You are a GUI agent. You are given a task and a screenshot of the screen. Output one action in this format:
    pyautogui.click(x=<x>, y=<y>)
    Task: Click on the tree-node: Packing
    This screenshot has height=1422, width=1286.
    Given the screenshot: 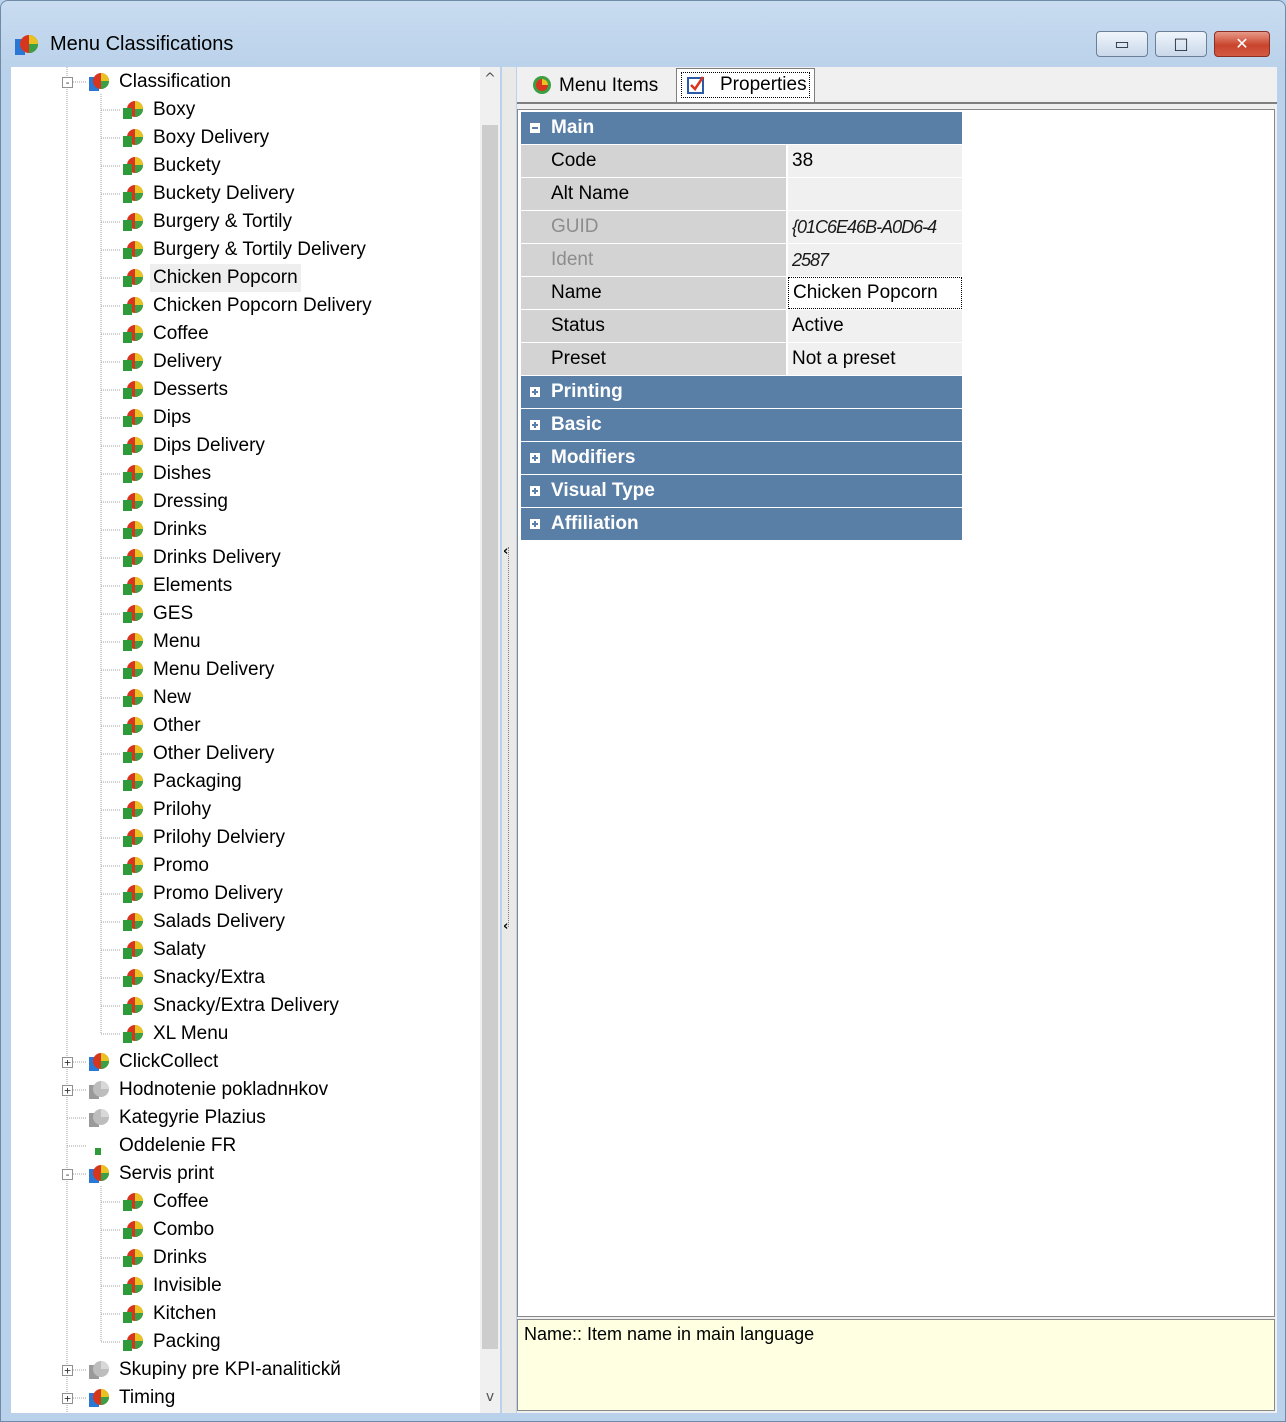 What is the action you would take?
    pyautogui.click(x=245, y=1342)
    